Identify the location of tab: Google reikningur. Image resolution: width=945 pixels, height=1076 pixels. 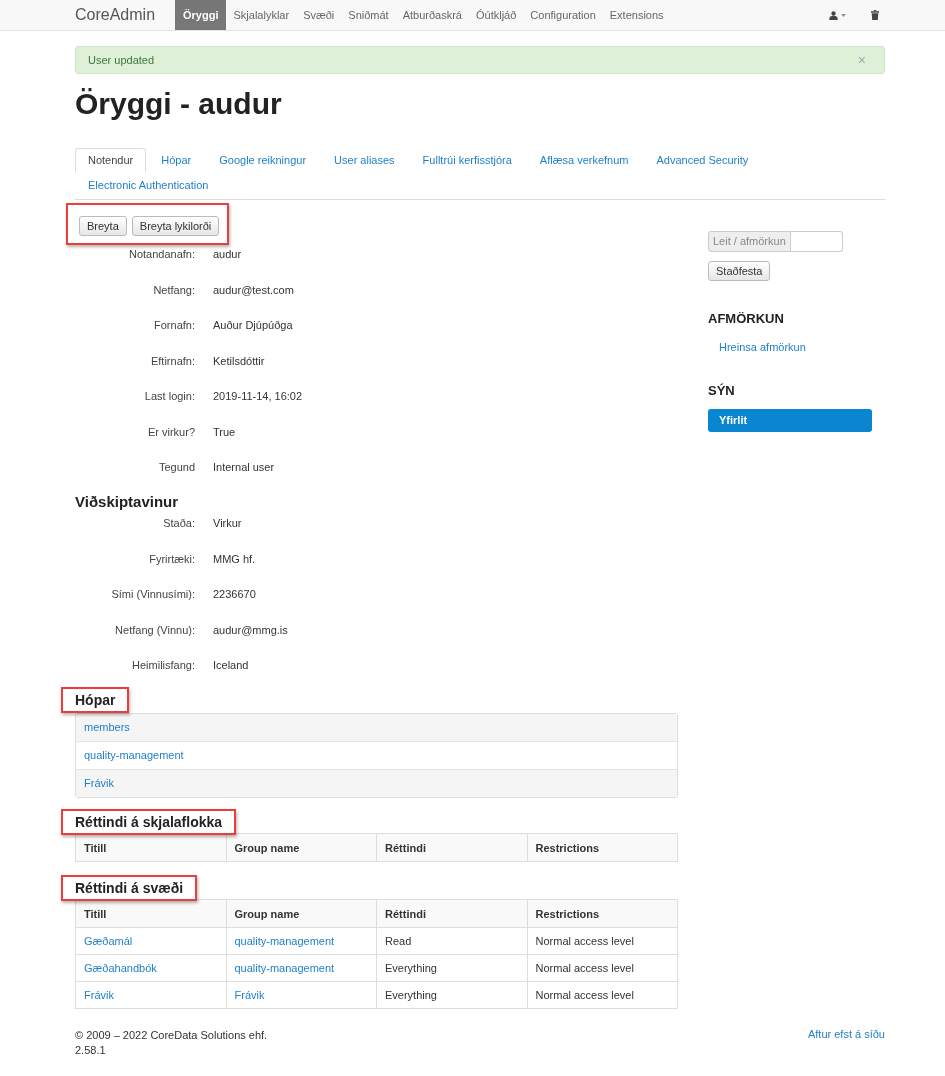
(263, 160).